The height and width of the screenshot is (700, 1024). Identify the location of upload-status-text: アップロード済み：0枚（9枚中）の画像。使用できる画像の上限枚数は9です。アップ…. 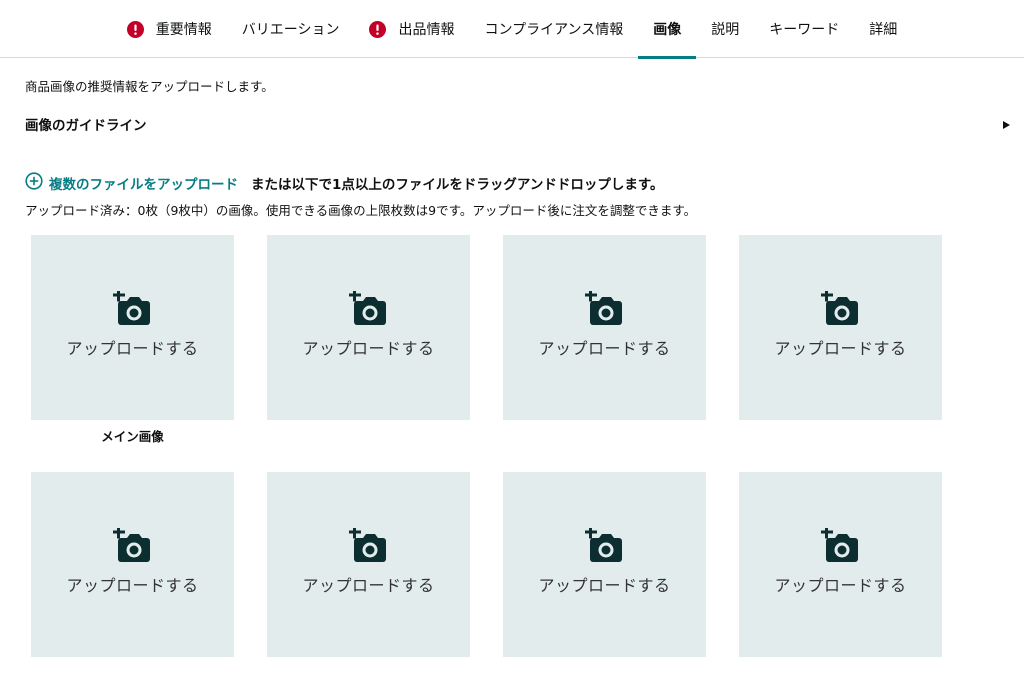
(361, 210).